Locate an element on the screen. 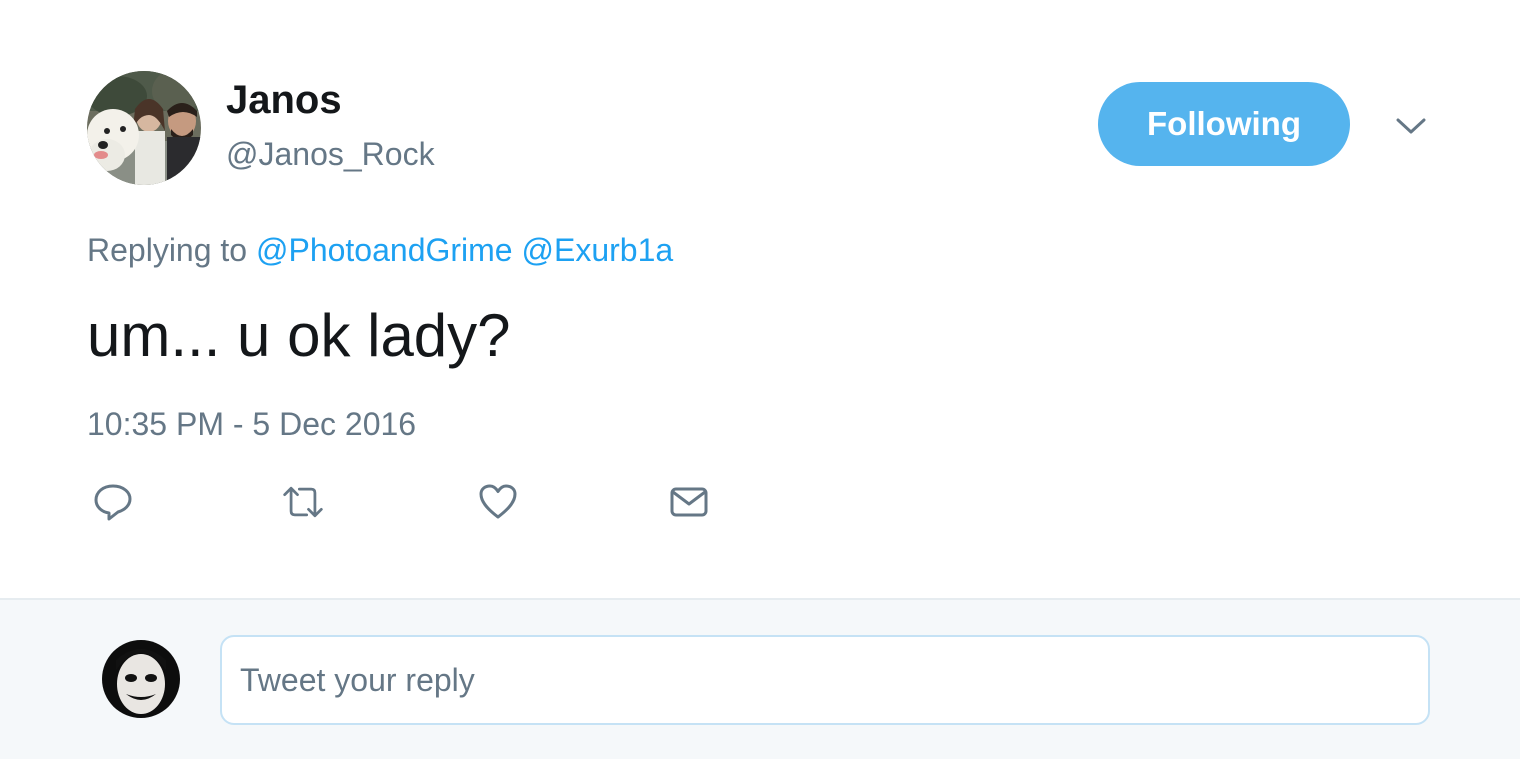 This screenshot has height=759, width=1520. author-avatar-image is located at coordinates (144, 128).